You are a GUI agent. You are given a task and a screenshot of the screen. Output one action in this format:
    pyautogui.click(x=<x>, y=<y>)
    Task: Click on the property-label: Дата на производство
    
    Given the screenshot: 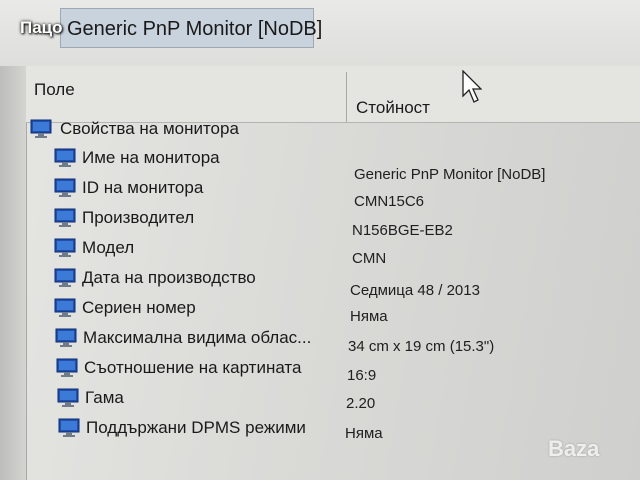 What is the action you would take?
    pyautogui.click(x=169, y=277)
    